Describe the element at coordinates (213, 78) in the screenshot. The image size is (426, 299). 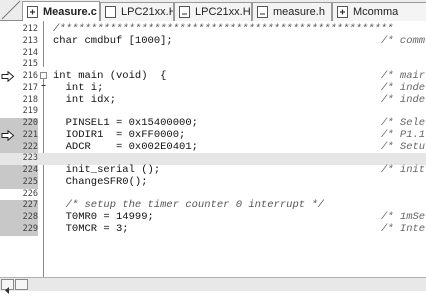
I see `code-line-216: 216 int main (void) {/* mair` at that location.